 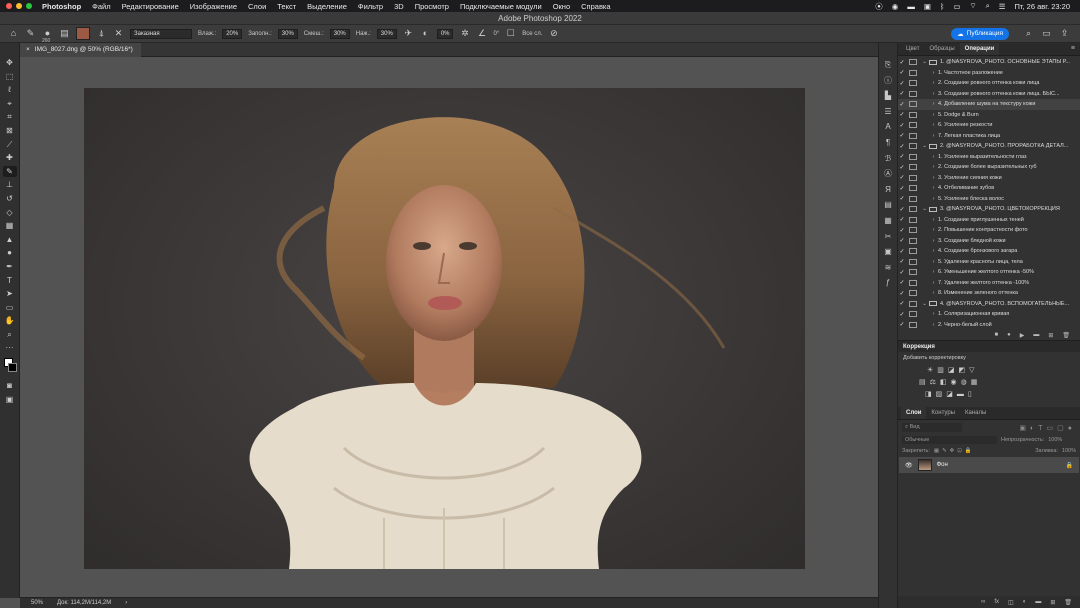 I want to click on lasso-tool-icon: ℓ, so click(x=10, y=90).